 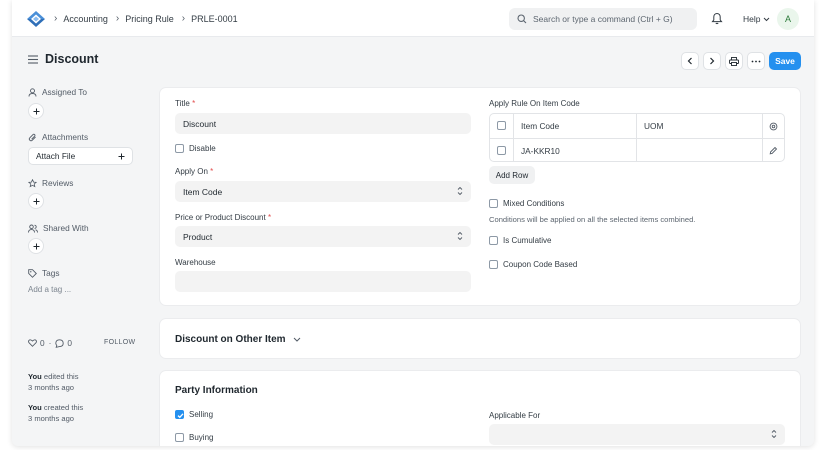 What do you see at coordinates (752, 19) in the screenshot?
I see `help-label: Help` at bounding box center [752, 19].